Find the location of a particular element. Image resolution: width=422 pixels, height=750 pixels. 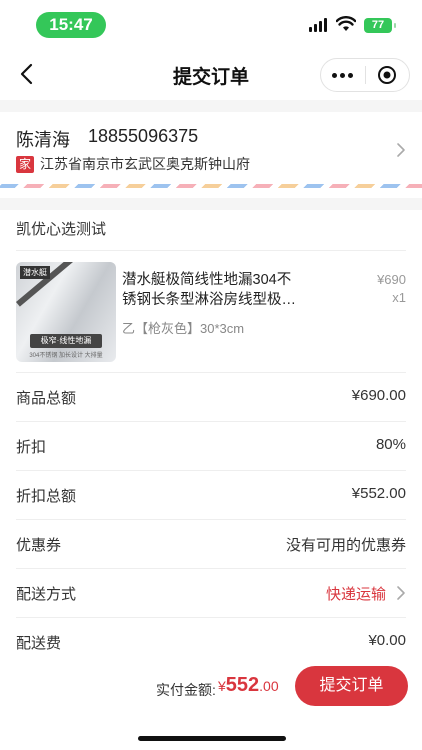

recipient-phone: 18855096375 is located at coordinates (143, 136).